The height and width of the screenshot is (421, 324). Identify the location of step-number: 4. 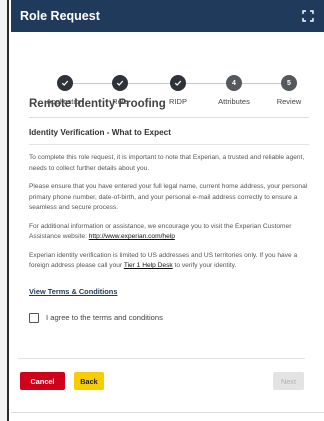
(234, 83).